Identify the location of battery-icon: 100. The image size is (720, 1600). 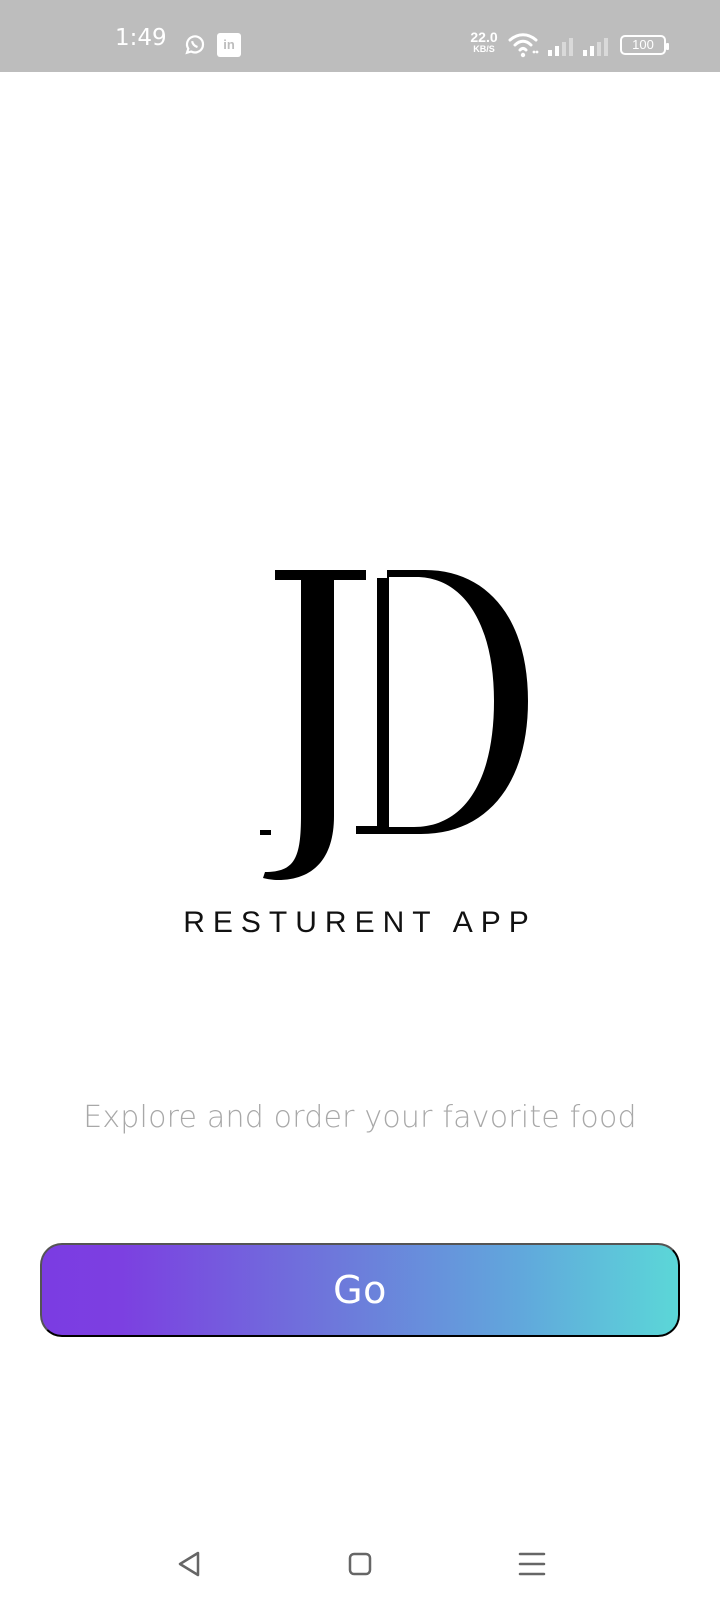
(644, 45).